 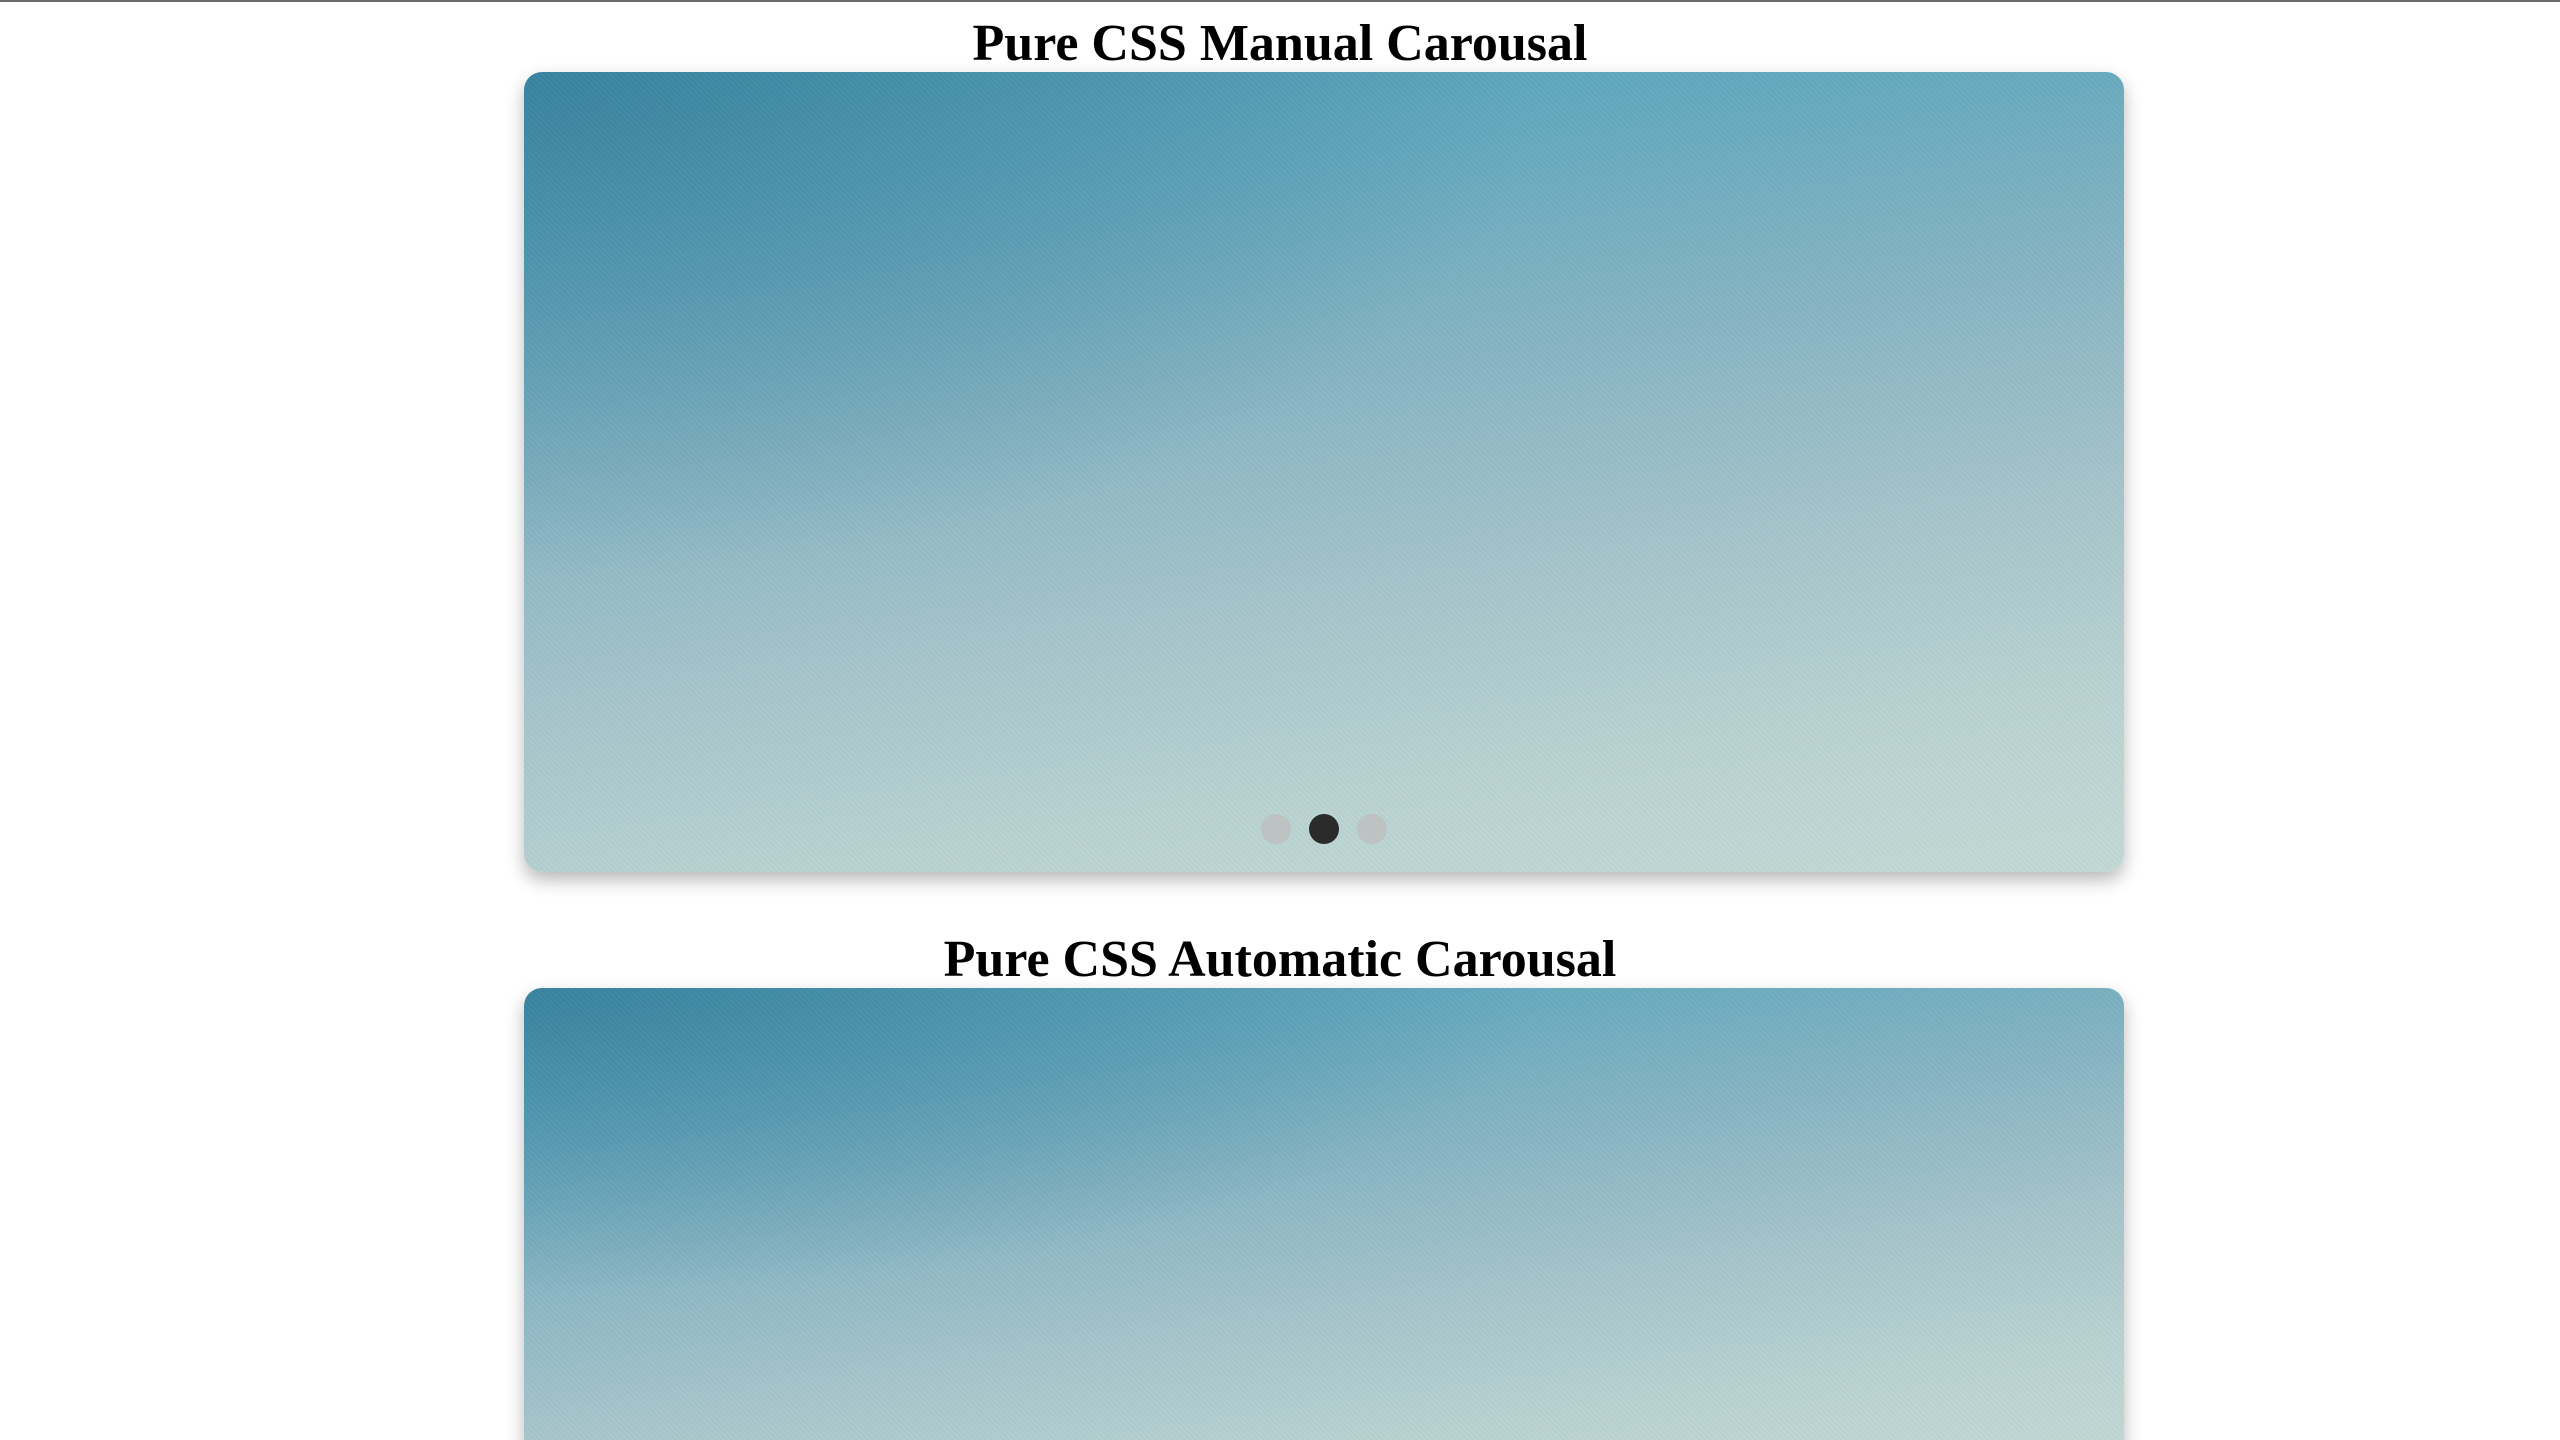 I want to click on manual-carousel-title: Pure CSS Manual Carousal, so click(x=1280, y=43).